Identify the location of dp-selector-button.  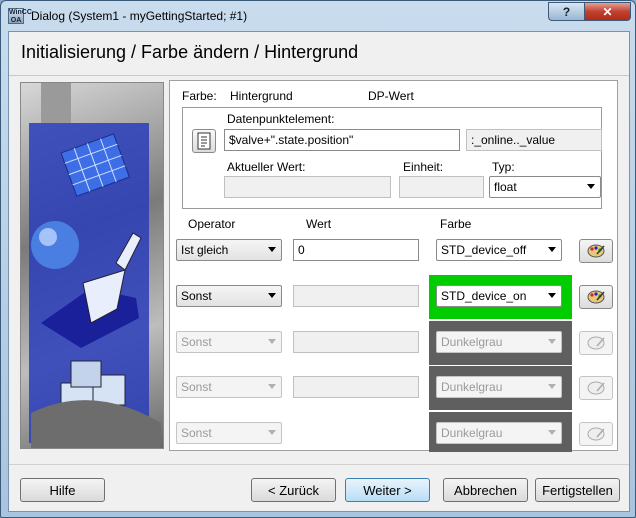
(204, 141).